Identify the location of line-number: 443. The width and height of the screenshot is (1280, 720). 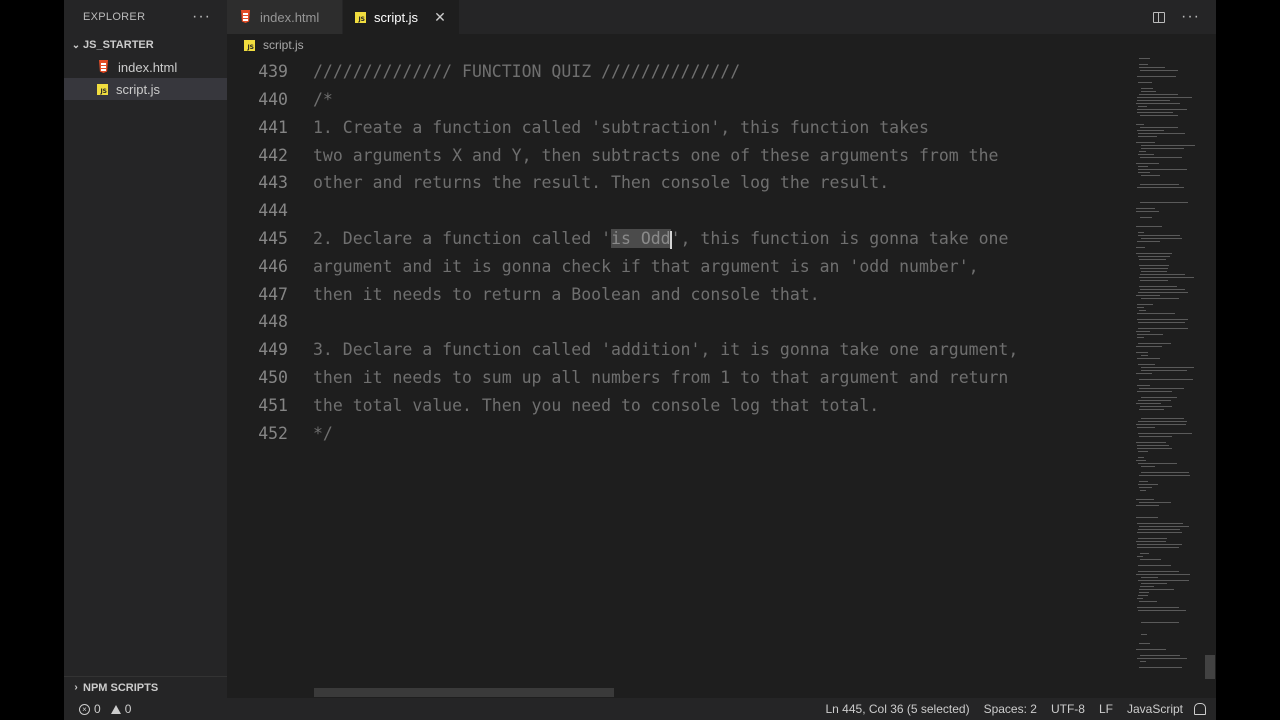
(273, 182).